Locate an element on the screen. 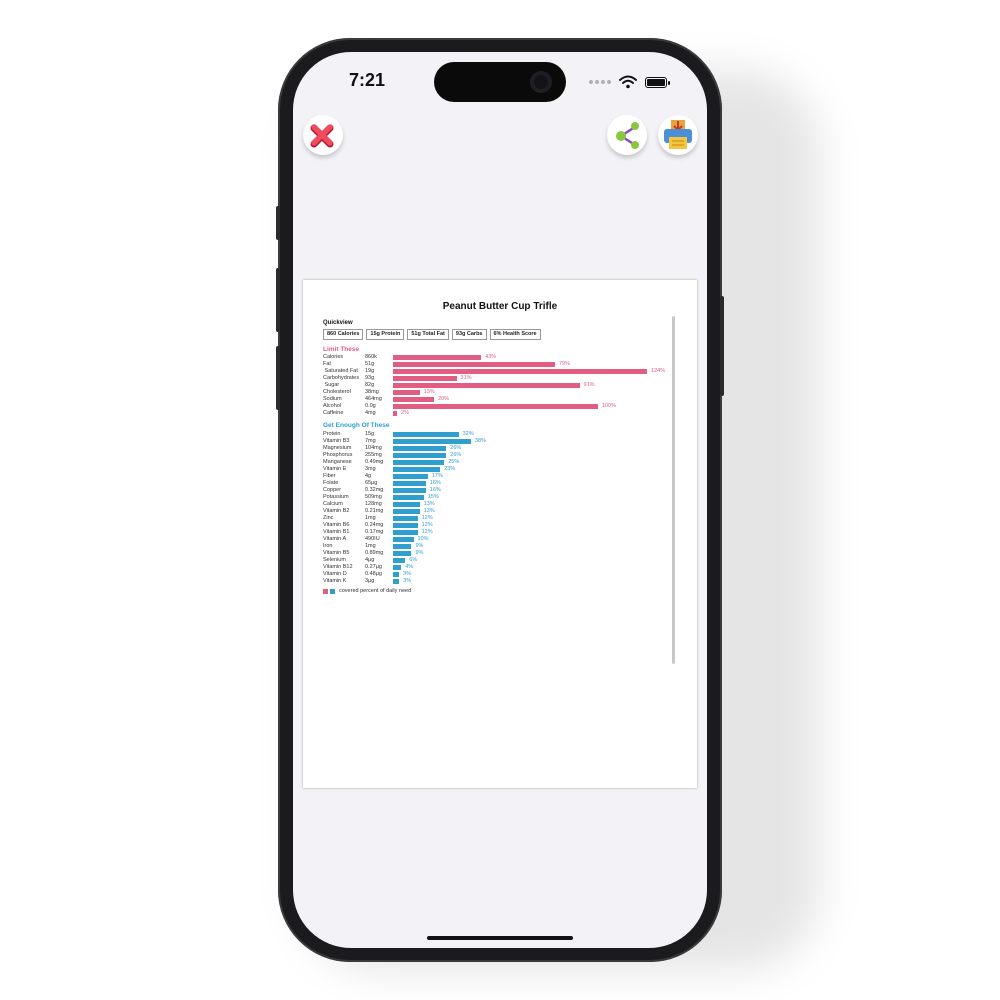 The width and height of the screenshot is (1000, 1000). percent-label: 17% is located at coordinates (437, 476).